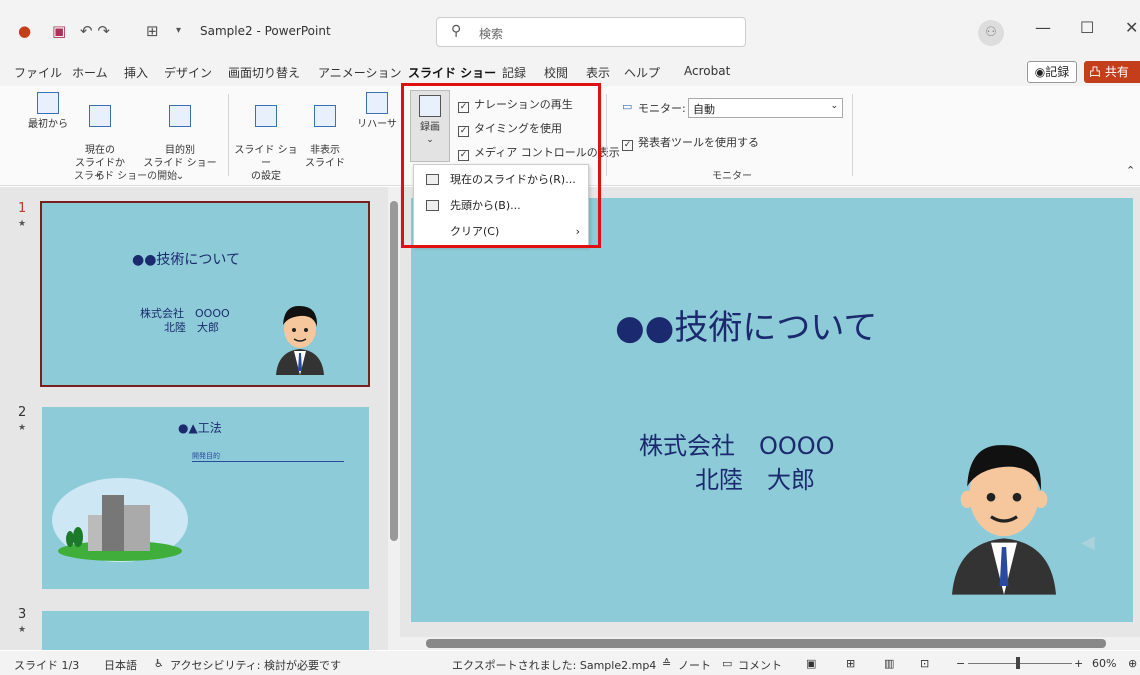 This screenshot has height=675, width=1140. What do you see at coordinates (850, 663) in the screenshot?
I see `slide-sorter-icon: ⊞` at bounding box center [850, 663].